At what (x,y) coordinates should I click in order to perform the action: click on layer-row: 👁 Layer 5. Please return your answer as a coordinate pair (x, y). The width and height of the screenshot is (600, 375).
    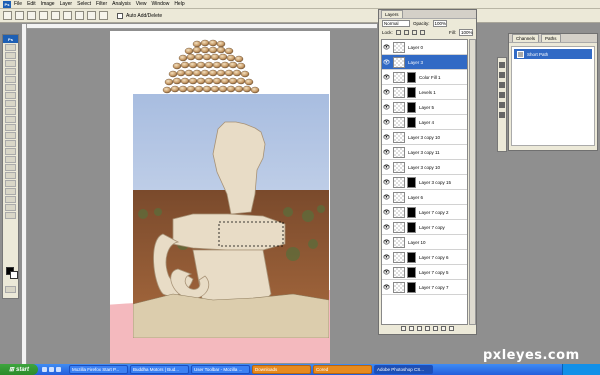
    Looking at the image, I should click on (424, 107).